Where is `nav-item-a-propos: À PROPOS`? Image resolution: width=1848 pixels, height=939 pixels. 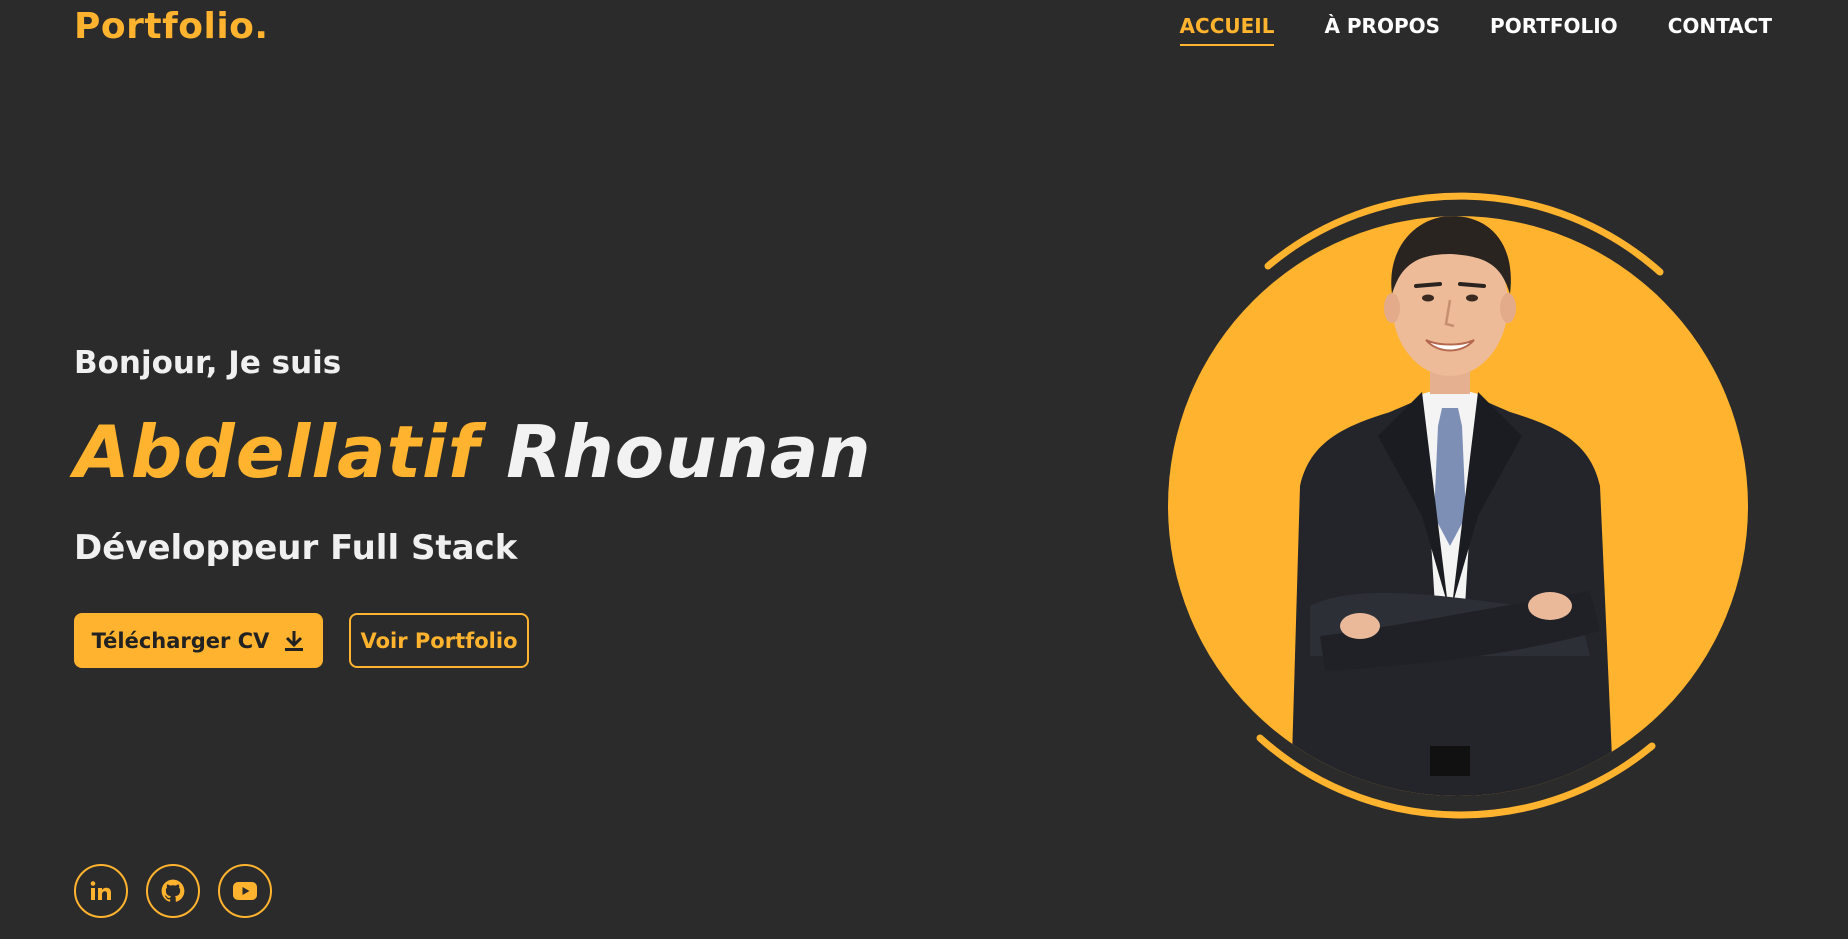
nav-item-a-propos: À PROPOS is located at coordinates (1382, 30).